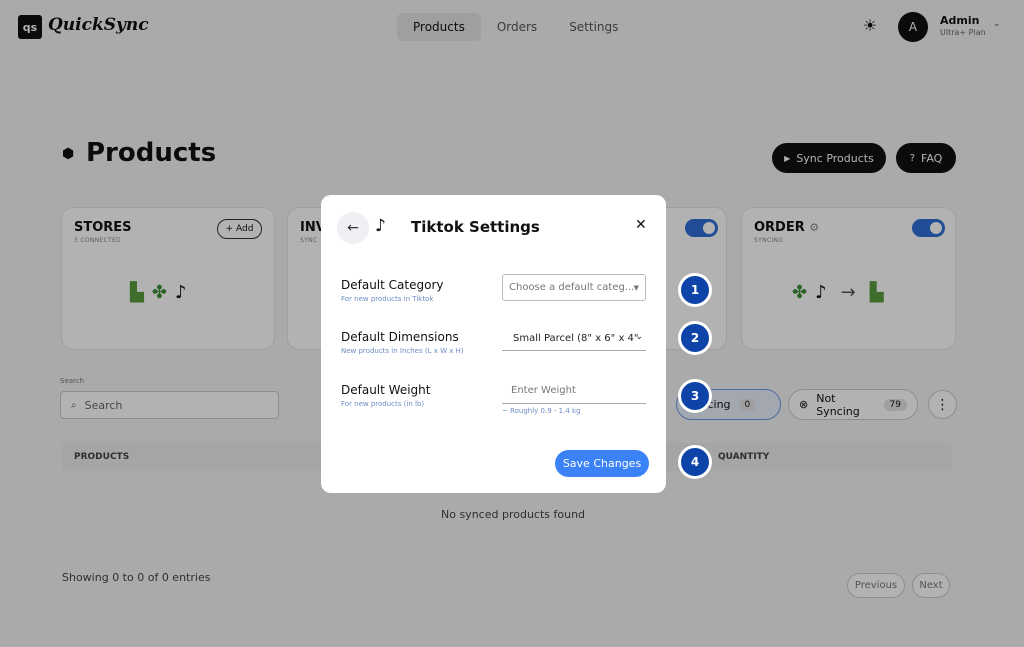 This screenshot has width=1024, height=647. I want to click on category-hint: For new products in Tiktok, so click(387, 299).